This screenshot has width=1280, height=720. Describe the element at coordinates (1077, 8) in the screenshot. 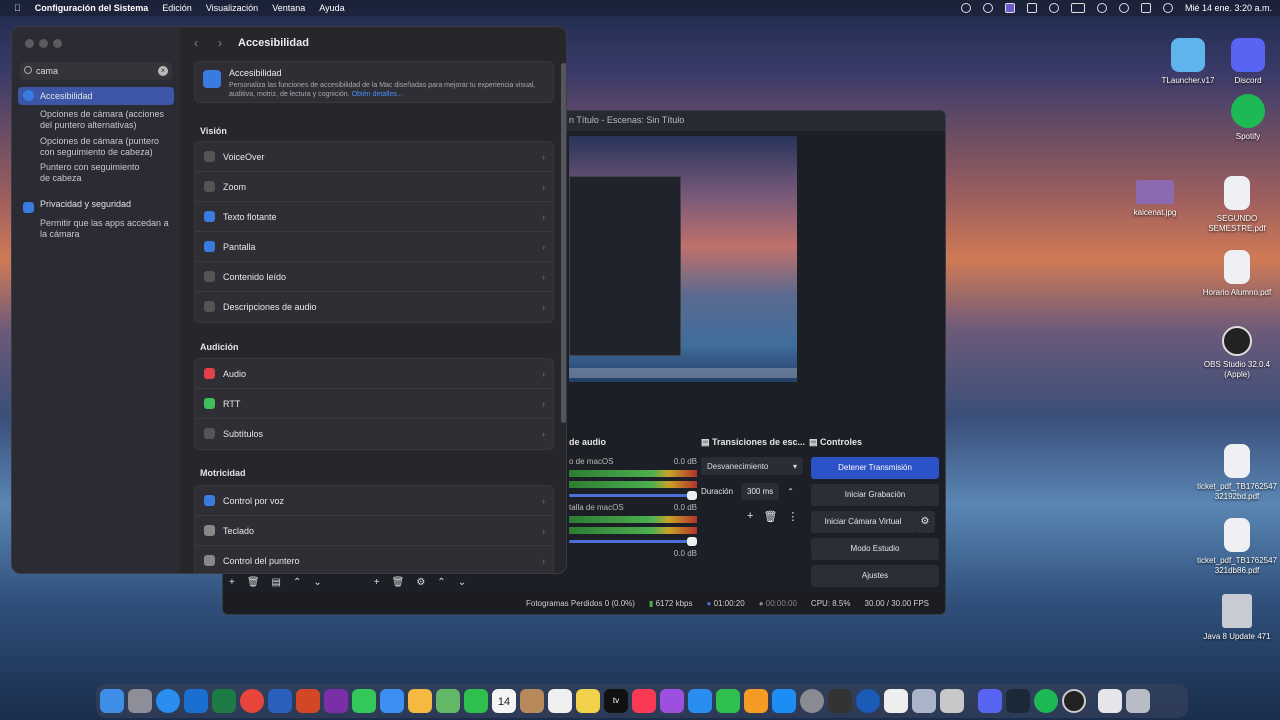

I see `battery-icon` at that location.